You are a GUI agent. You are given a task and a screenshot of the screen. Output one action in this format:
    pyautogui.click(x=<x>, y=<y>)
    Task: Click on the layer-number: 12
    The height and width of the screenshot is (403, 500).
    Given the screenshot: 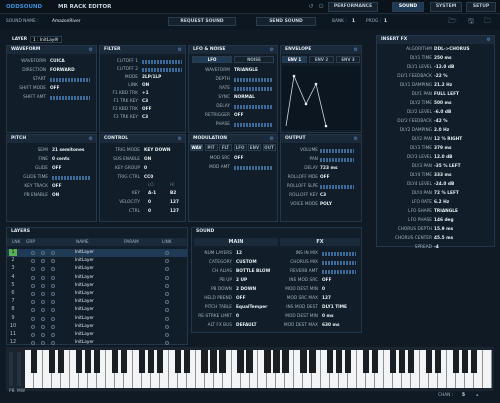 What is the action you would take?
    pyautogui.click(x=13, y=342)
    